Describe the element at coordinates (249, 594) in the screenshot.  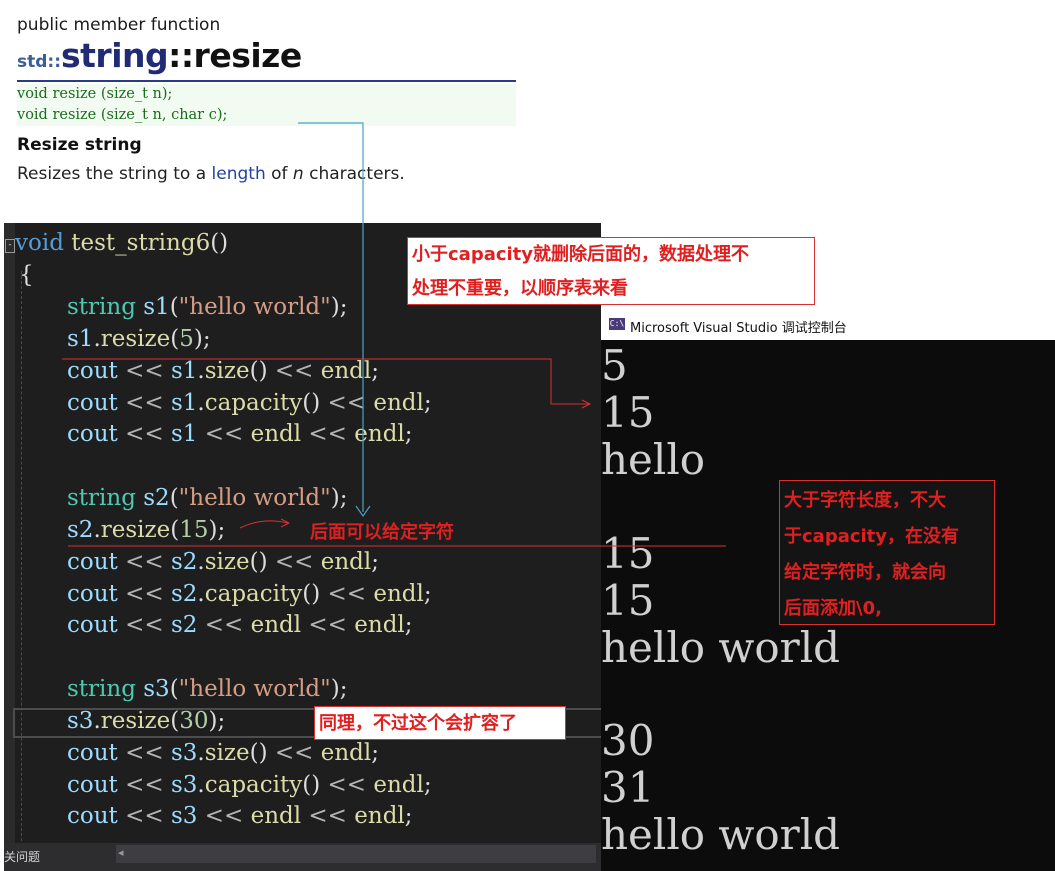
I see `code-line: cout << s2.capacity() << endl;` at that location.